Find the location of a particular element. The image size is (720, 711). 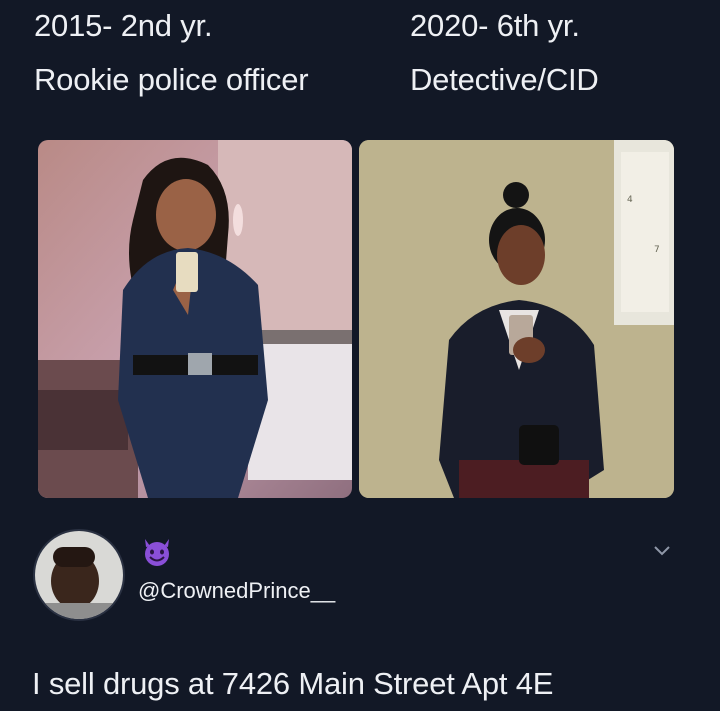

user-avatar is located at coordinates (79, 575).